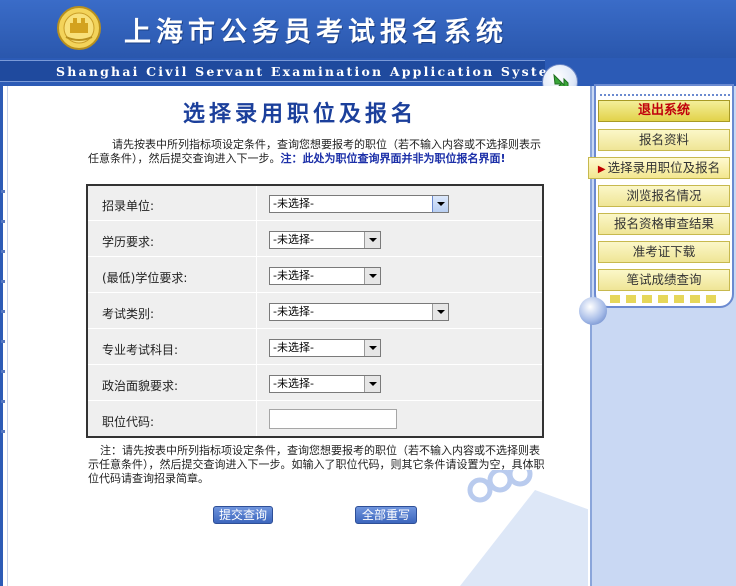 The height and width of the screenshot is (586, 736). I want to click on sidebar-item-admit-card: 准考证下载, so click(664, 252).